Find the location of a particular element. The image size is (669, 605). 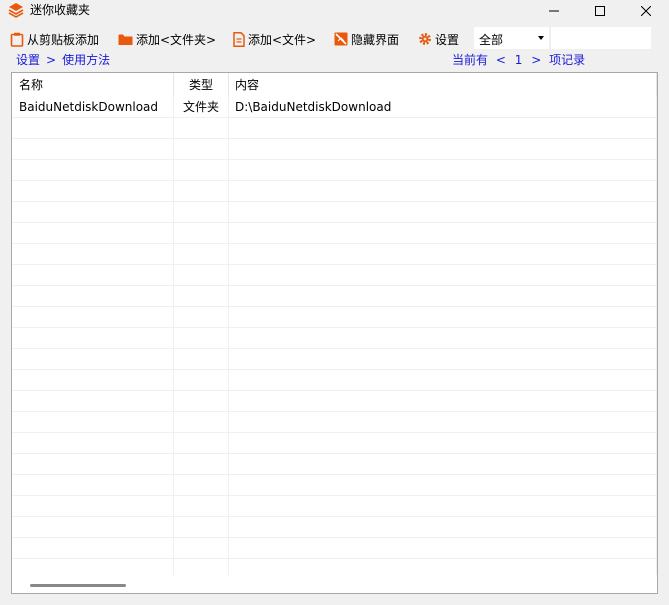

count-prefix: 当前有 is located at coordinates (470, 60).